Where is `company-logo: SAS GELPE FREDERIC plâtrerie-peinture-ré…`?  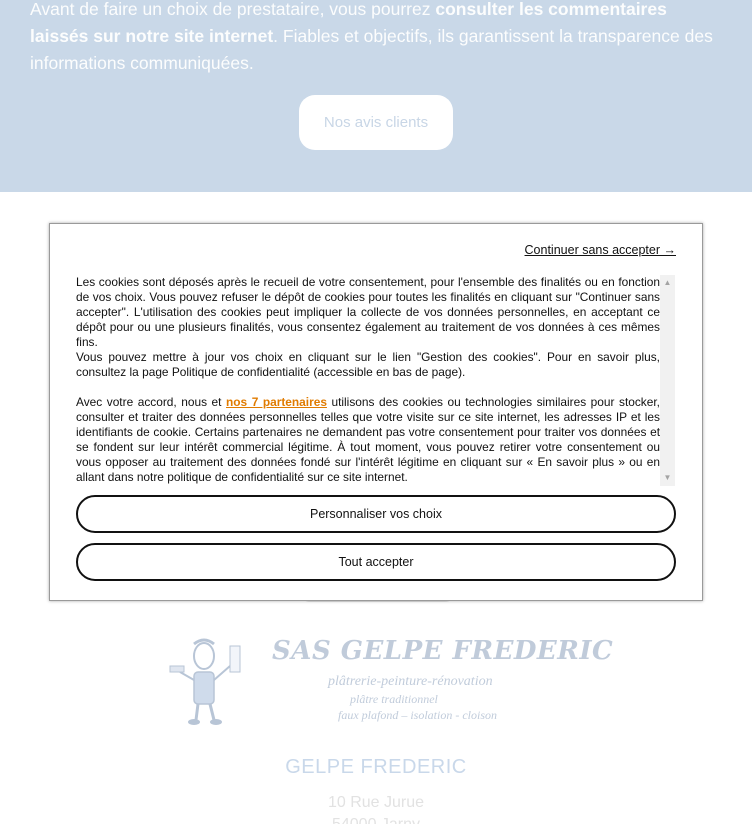
company-logo: SAS GELPE FREDERIC plâtrerie-peinture-ré… is located at coordinates (390, 682).